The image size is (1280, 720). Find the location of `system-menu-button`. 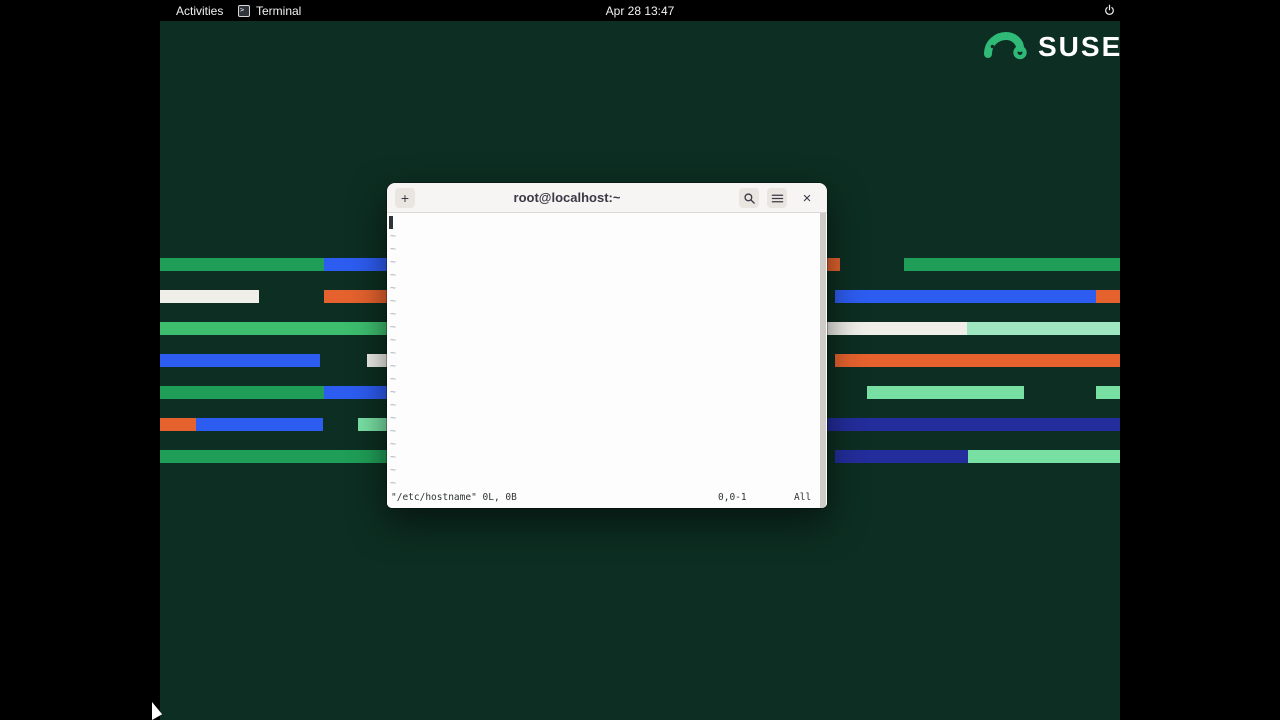

system-menu-button is located at coordinates (1109, 10).